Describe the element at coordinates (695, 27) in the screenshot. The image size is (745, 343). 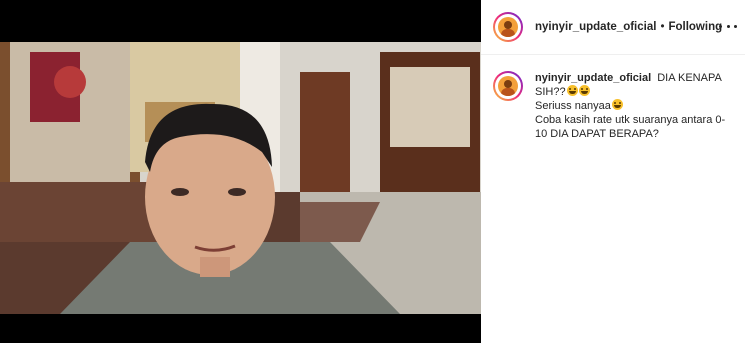
I see `following-button: Following` at that location.